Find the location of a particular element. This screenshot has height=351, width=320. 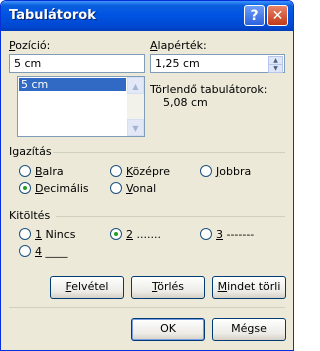

position-label: Pozíció: is located at coordinates (30, 45).